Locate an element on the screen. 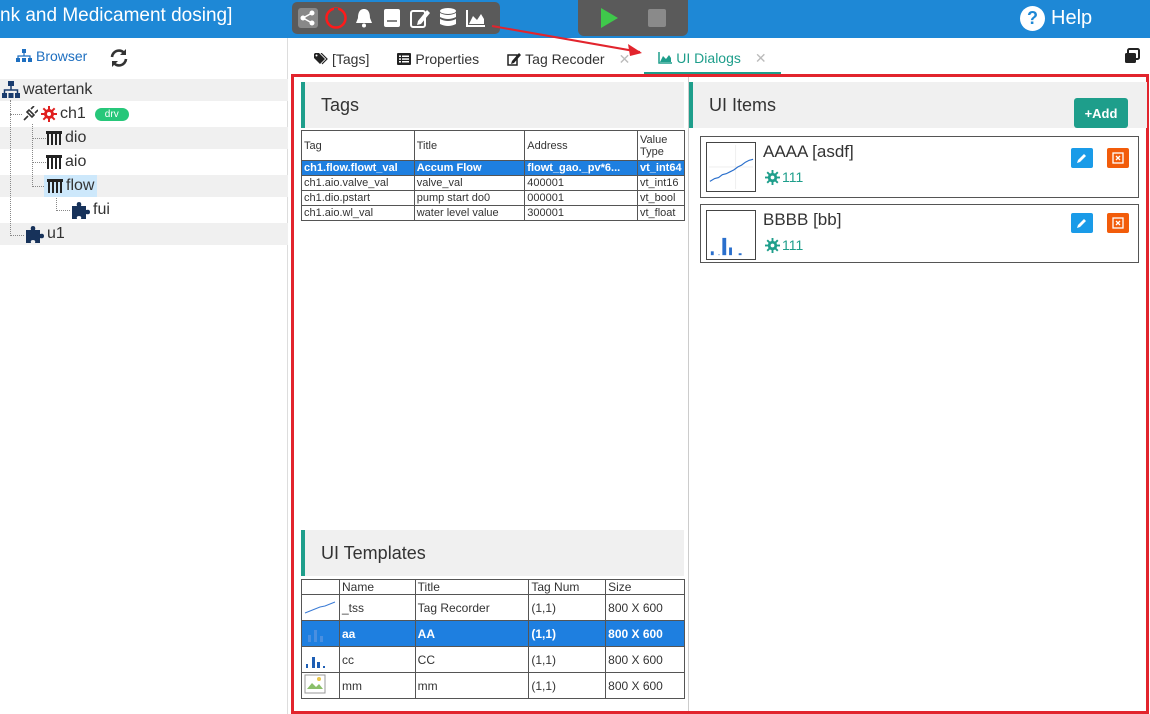  ui-item-card: BBBB [bb] 111 is located at coordinates (919, 233).